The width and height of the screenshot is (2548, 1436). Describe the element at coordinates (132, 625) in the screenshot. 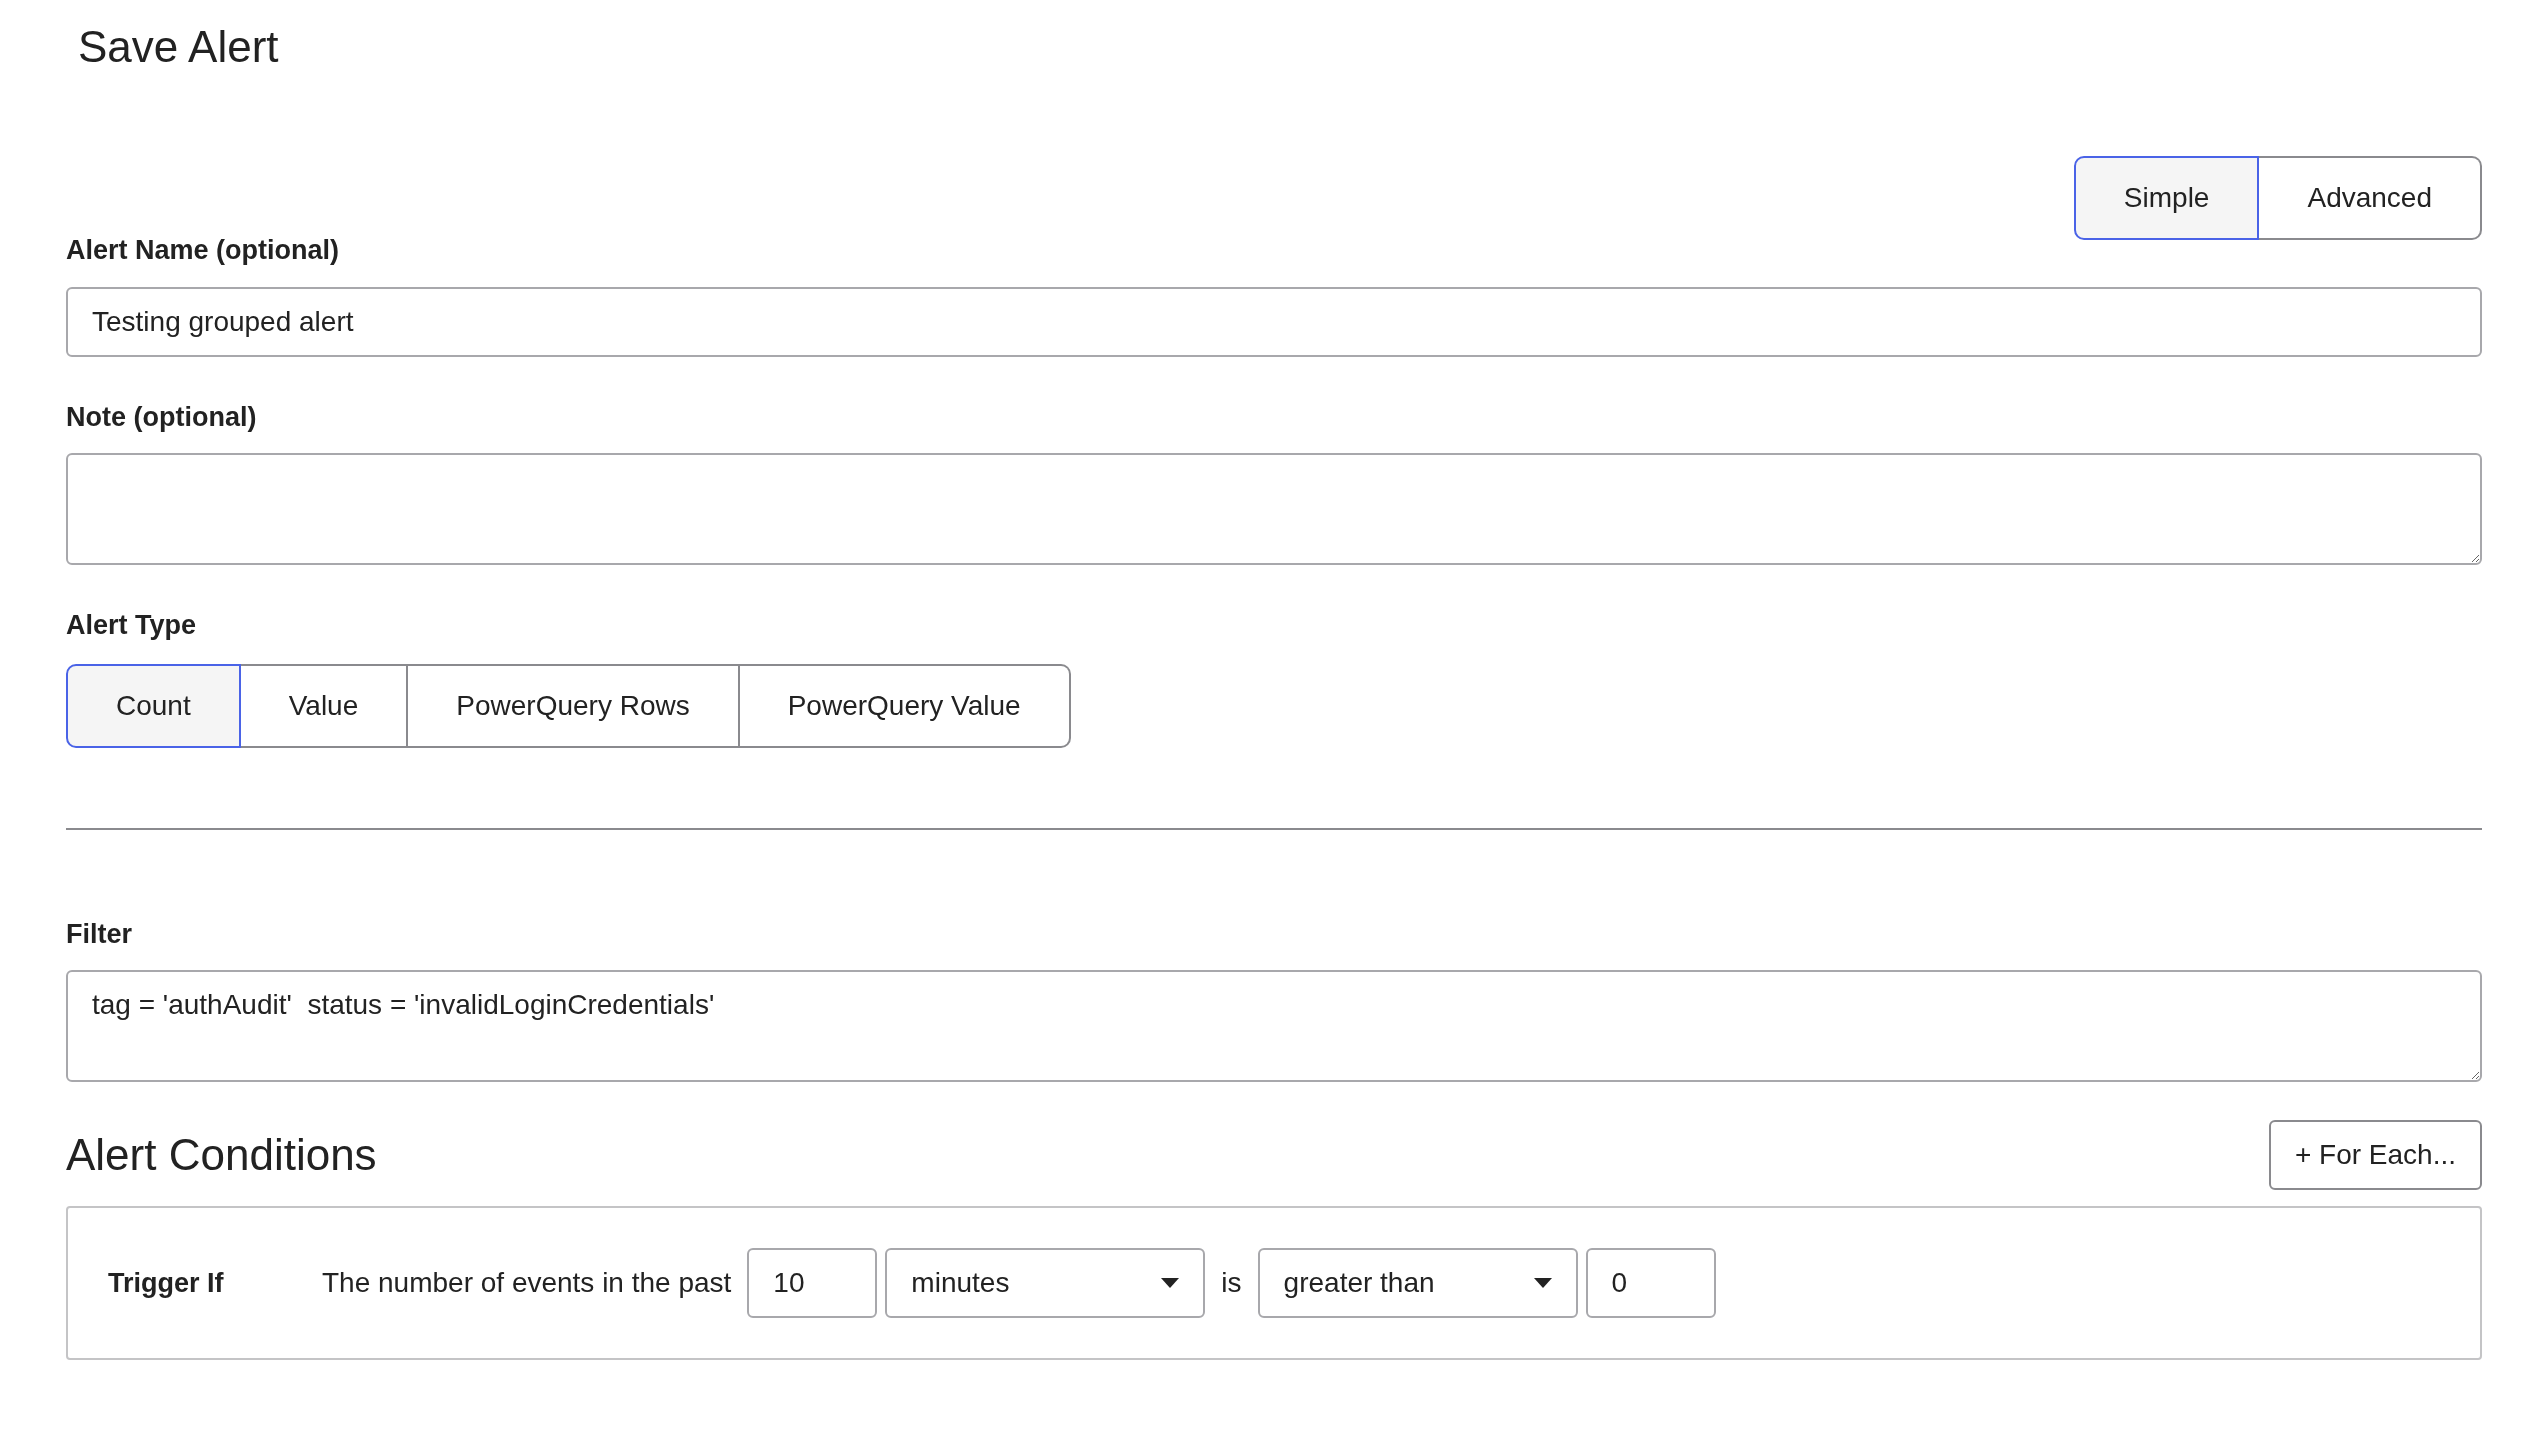

I see `field-label: Alert Type` at that location.